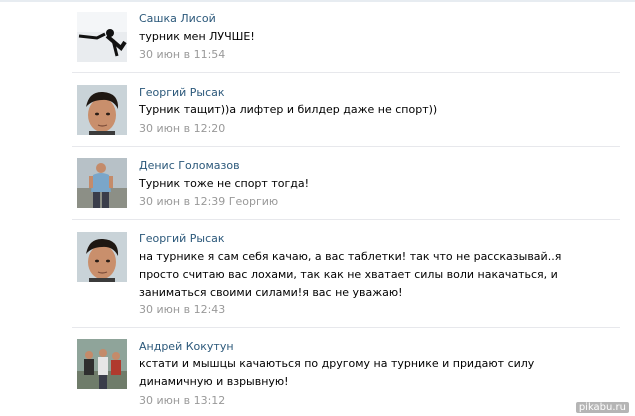  Describe the element at coordinates (182, 309) in the screenshot. I see `comment-timestamp: 30 июн в 12:43` at that location.